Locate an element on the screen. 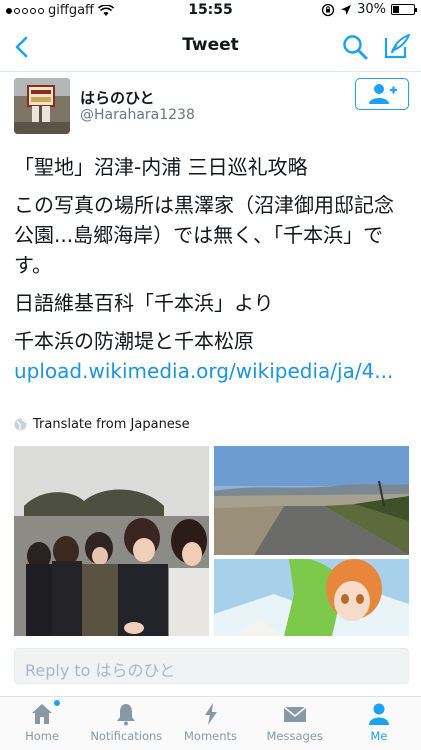 The image size is (421, 750). lightning-icon is located at coordinates (210, 714).